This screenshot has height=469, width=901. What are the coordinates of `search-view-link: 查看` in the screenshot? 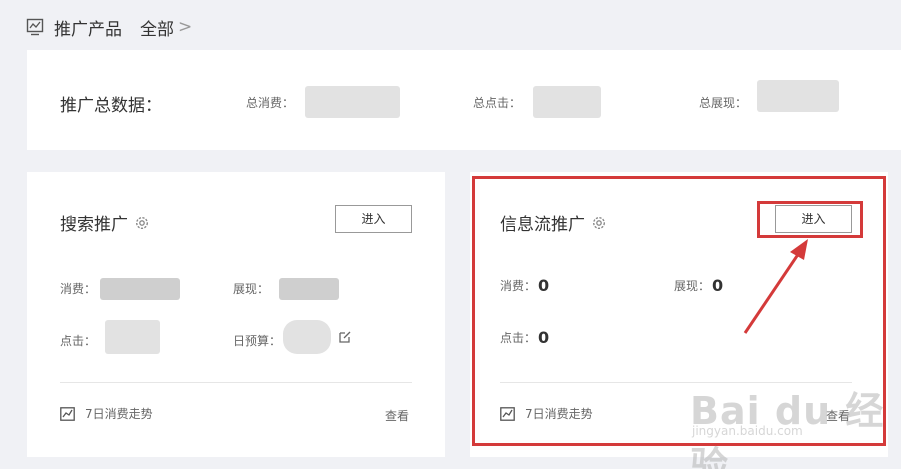 It's located at (397, 415).